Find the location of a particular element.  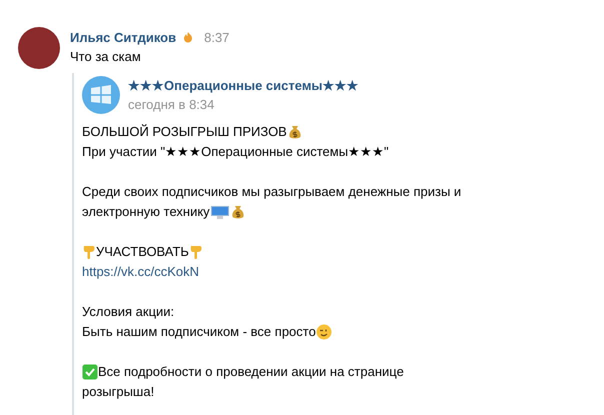

post-text: БОЛЬШОЙ РОЗЫГРЫШ ПРИЗОВ is located at coordinates (184, 132).